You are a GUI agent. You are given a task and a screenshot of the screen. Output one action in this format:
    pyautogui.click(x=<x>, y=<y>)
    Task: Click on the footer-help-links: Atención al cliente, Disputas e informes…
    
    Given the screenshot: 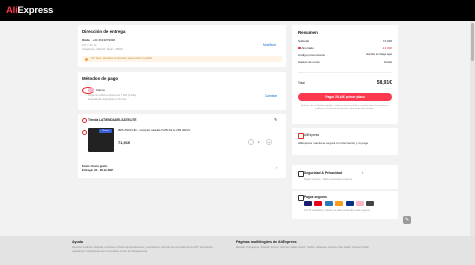 What is the action you would take?
    pyautogui.click(x=147, y=249)
    